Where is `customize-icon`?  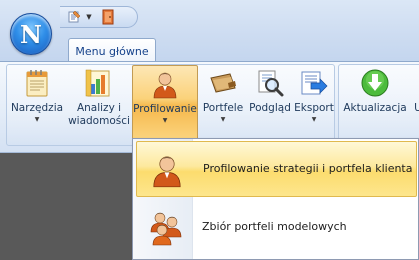 customize-icon is located at coordinates (74, 17).